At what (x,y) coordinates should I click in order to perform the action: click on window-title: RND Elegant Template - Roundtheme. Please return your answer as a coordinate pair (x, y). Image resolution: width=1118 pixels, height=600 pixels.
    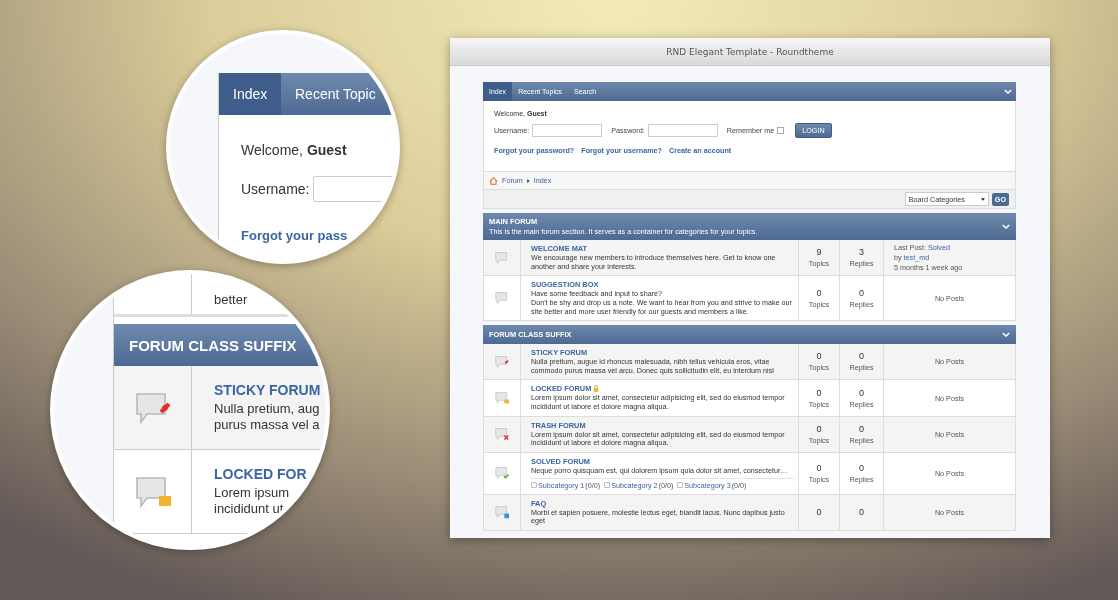
    Looking at the image, I should click on (750, 51).